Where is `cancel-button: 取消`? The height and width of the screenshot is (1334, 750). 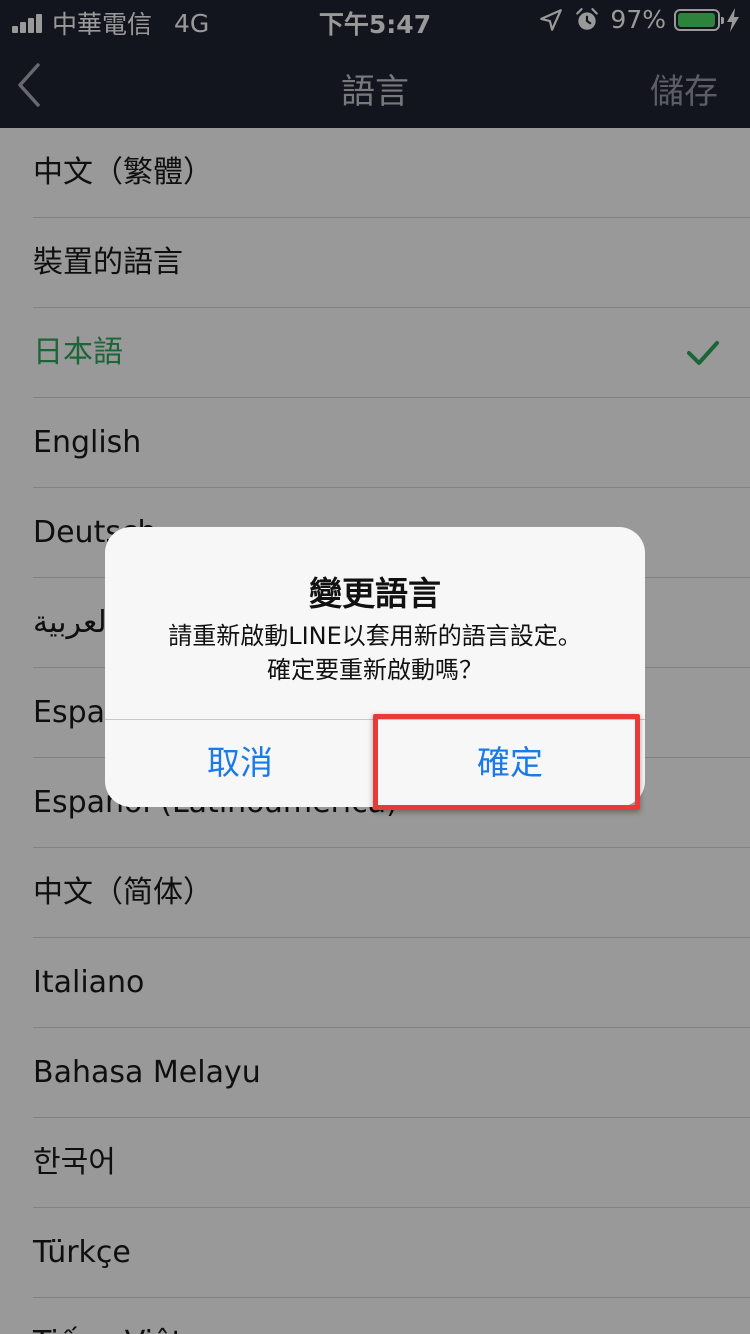
cancel-button: 取消 is located at coordinates (240, 763).